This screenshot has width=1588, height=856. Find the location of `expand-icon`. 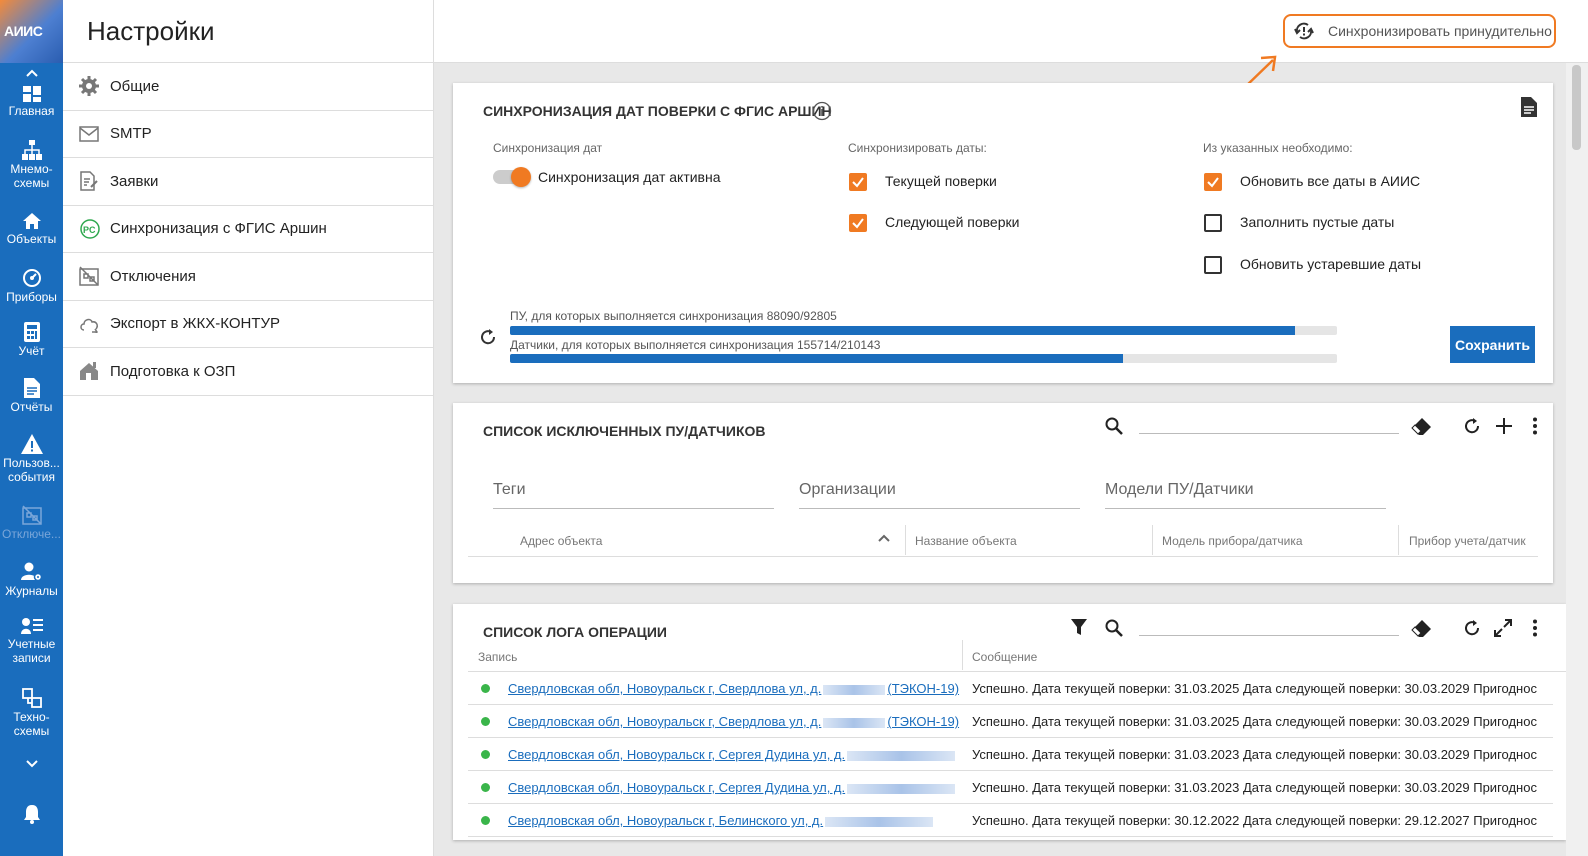

expand-icon is located at coordinates (1503, 628).